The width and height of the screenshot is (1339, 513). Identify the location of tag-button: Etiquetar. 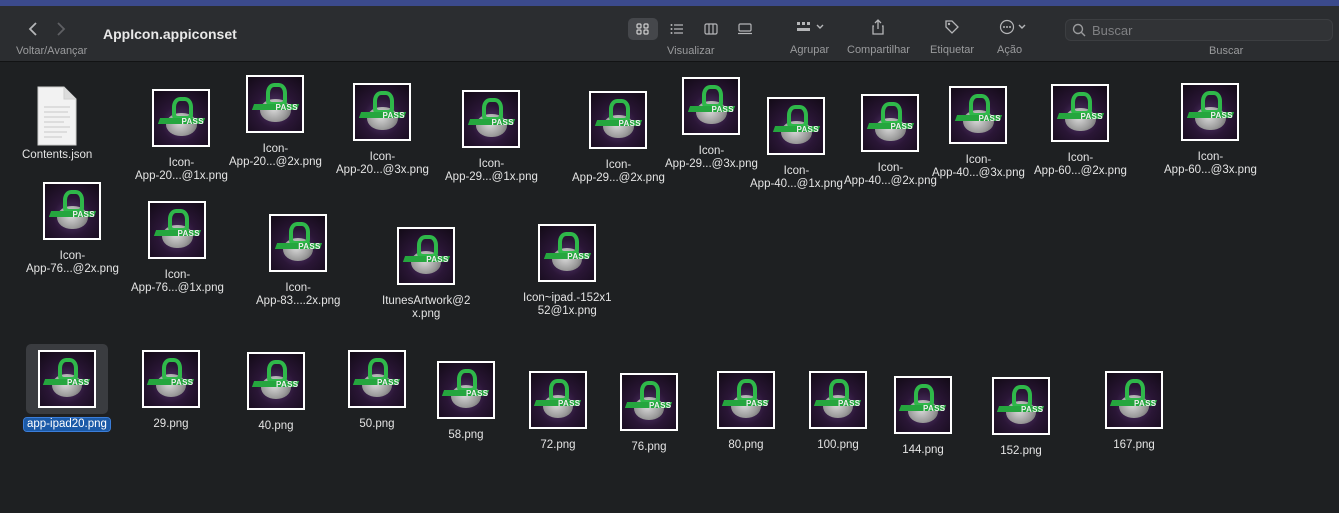
(952, 36).